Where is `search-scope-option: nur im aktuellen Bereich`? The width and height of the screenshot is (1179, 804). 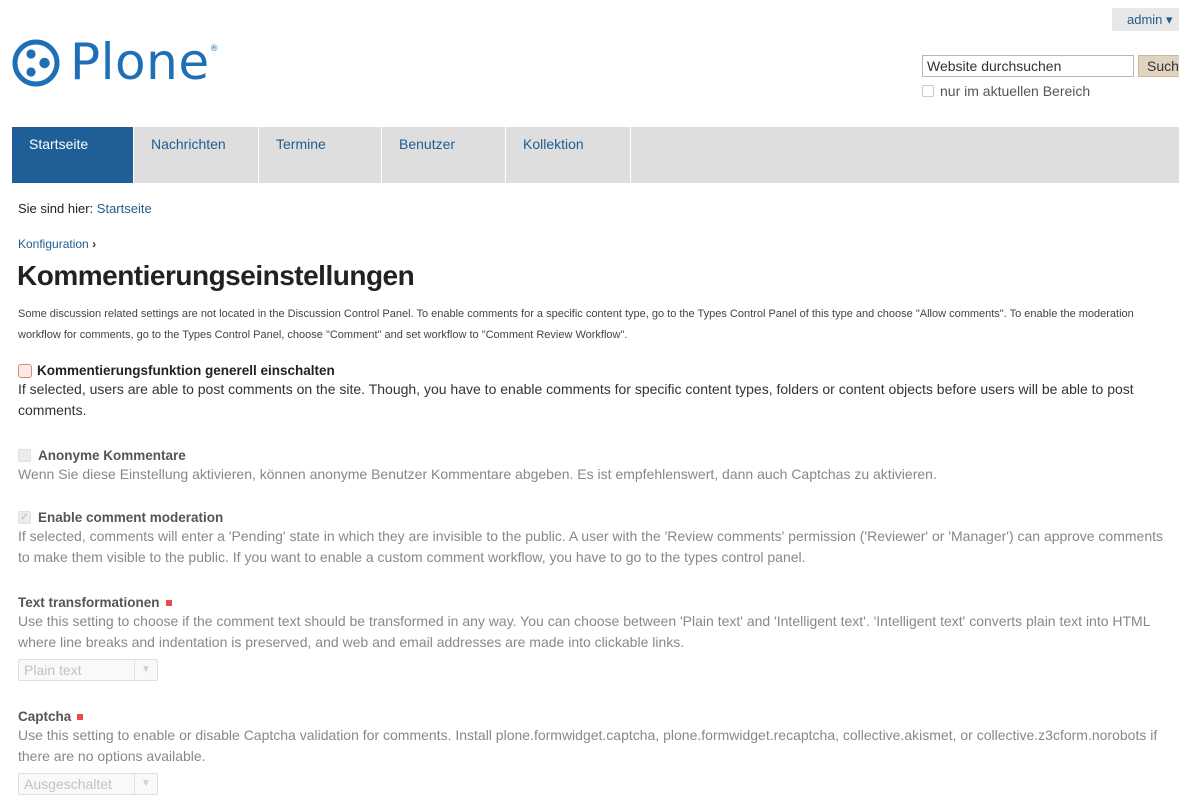
search-scope-option: nur im aktuellen Bereich is located at coordinates (1006, 91).